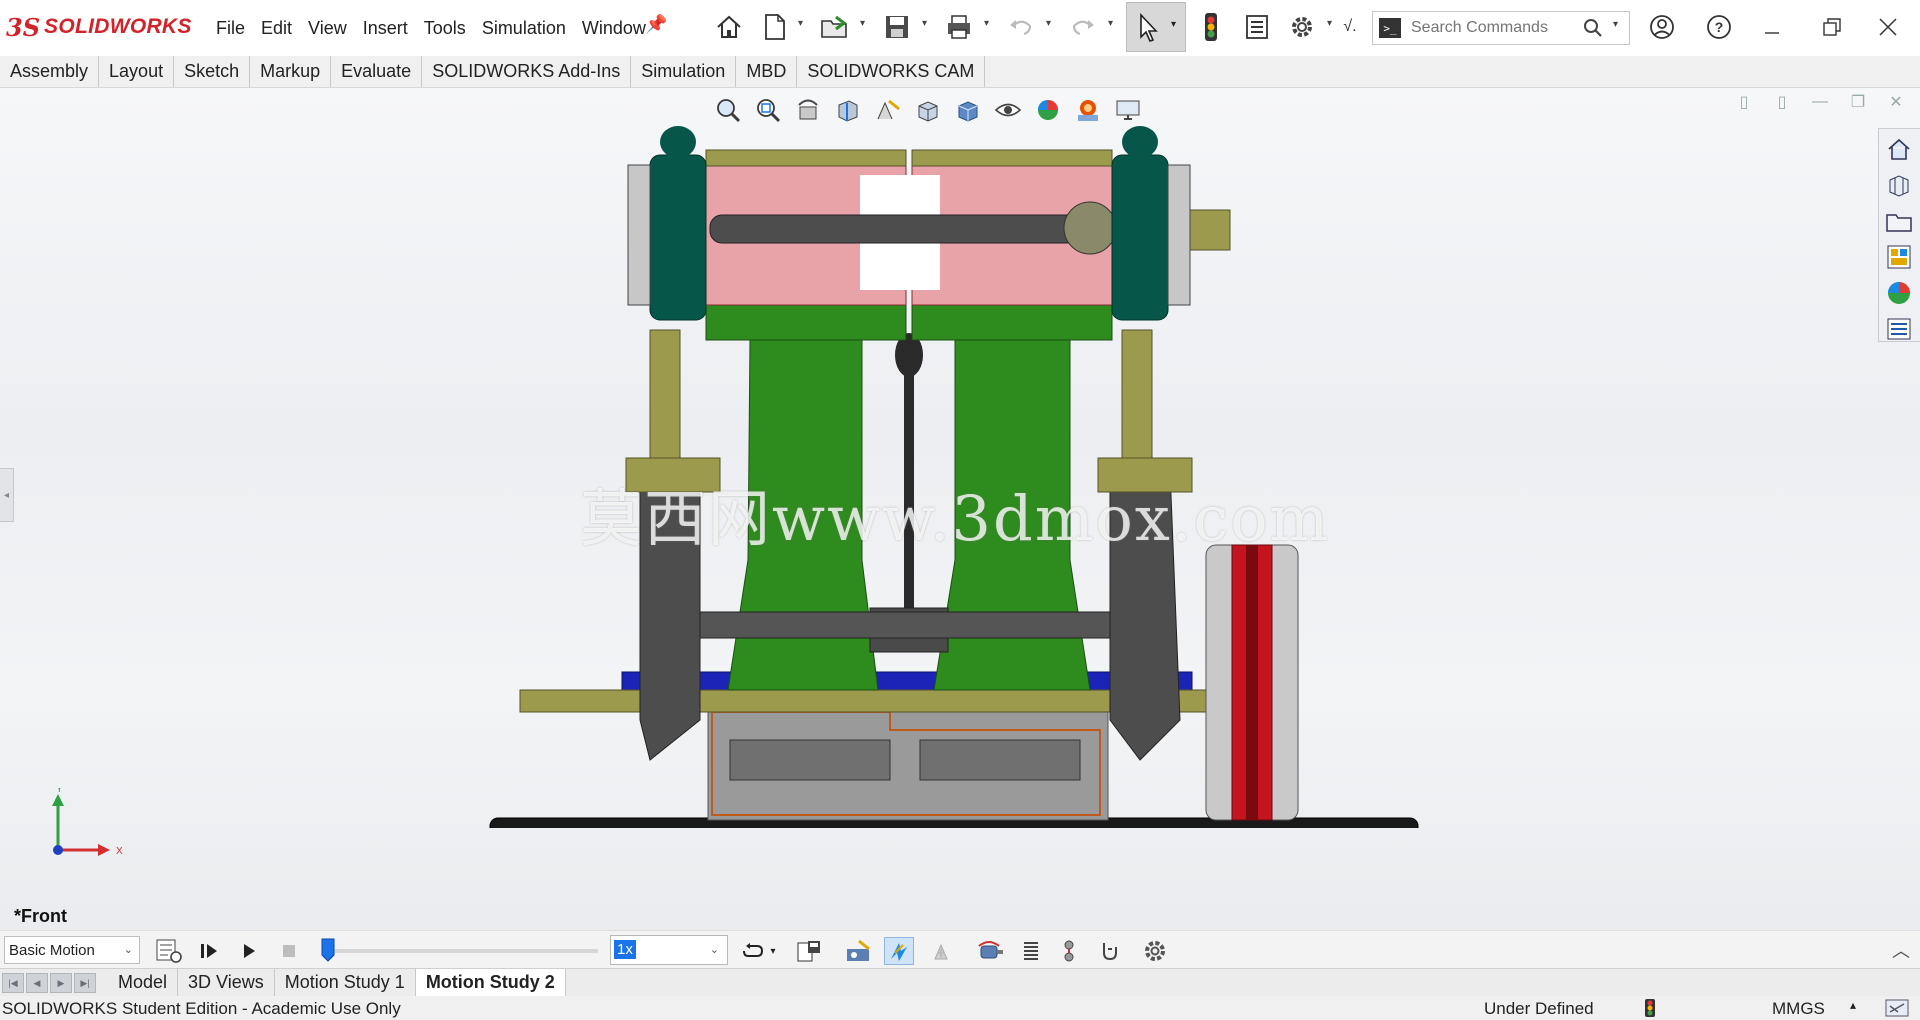  Describe the element at coordinates (1899, 221) in the screenshot. I see `file-explorer-icon` at that location.